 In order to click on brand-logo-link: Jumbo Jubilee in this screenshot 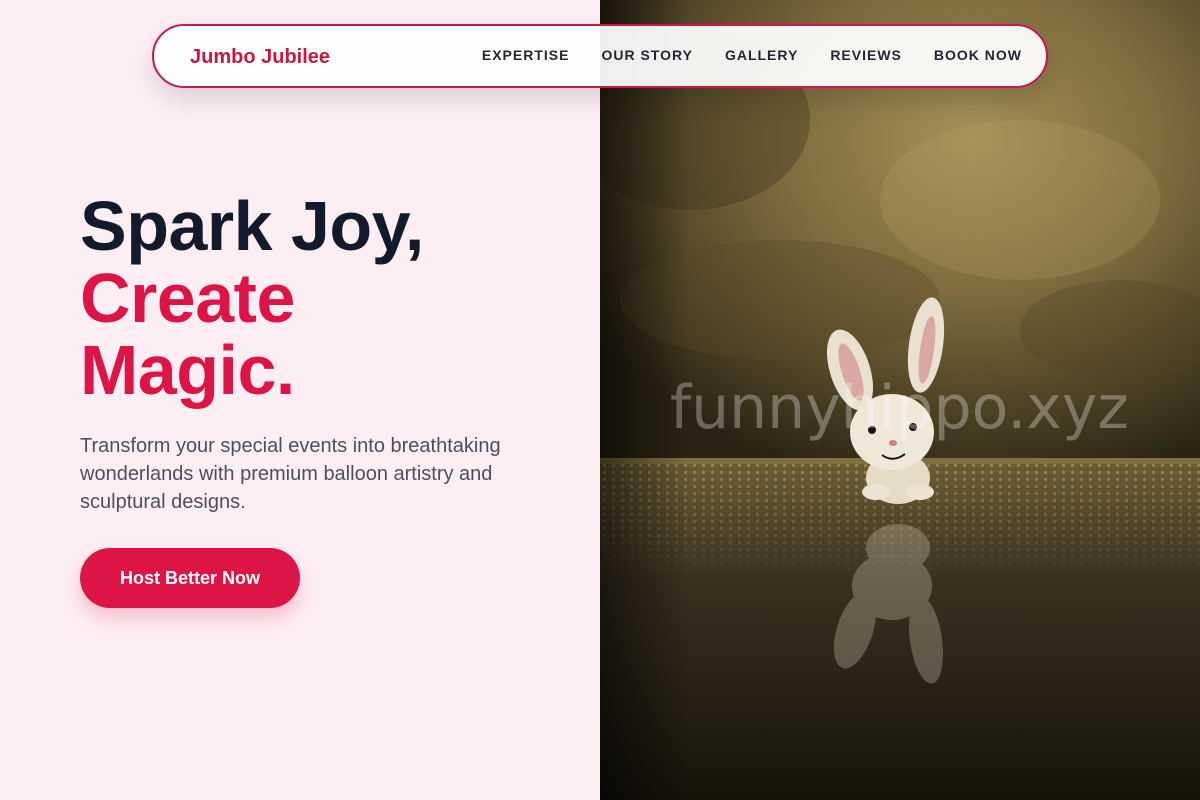, I will do `click(260, 57)`.